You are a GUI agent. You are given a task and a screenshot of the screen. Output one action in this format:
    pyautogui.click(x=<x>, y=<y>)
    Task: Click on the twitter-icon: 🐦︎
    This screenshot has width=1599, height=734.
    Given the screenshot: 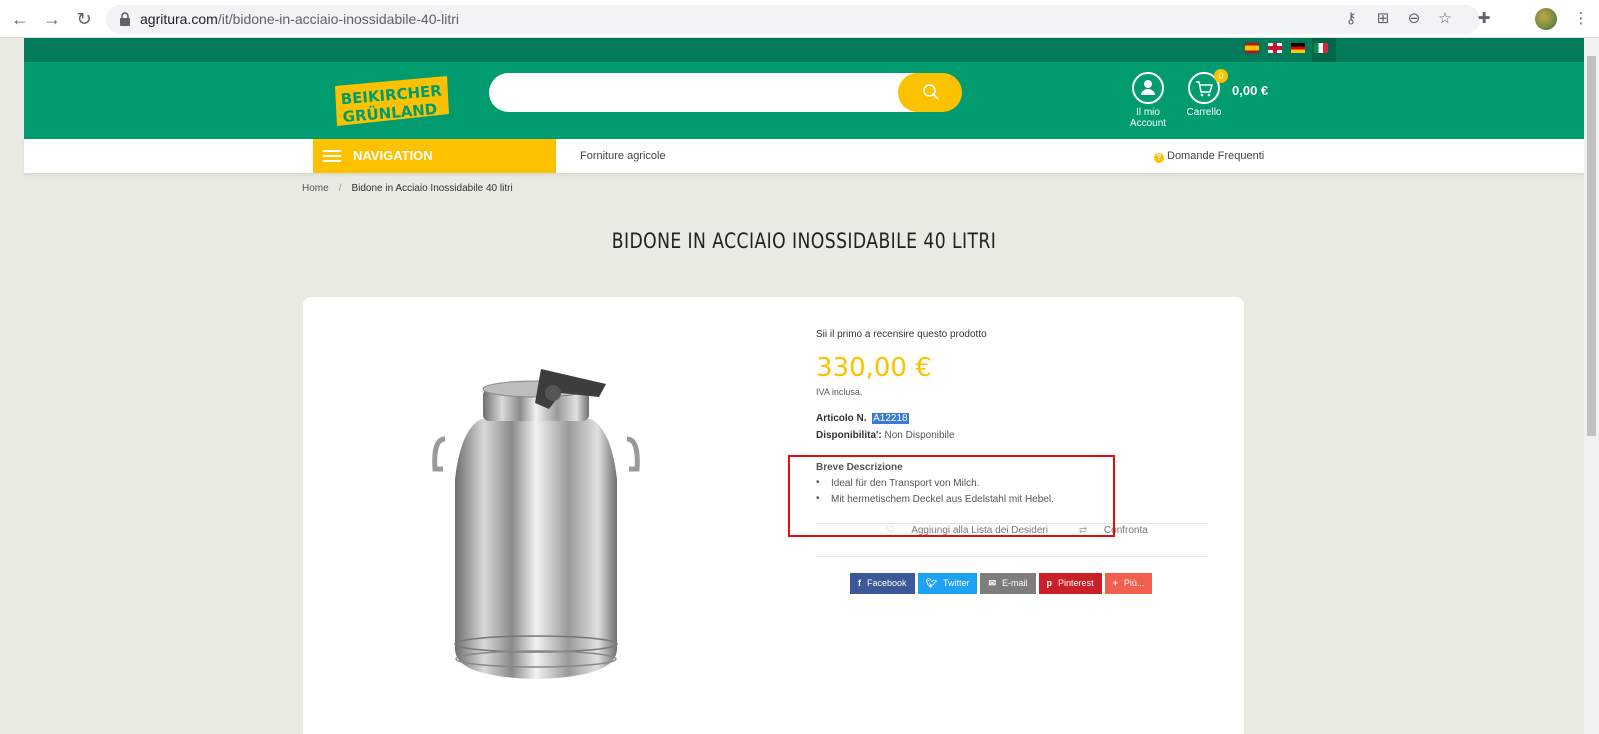 What is the action you would take?
    pyautogui.click(x=931, y=583)
    